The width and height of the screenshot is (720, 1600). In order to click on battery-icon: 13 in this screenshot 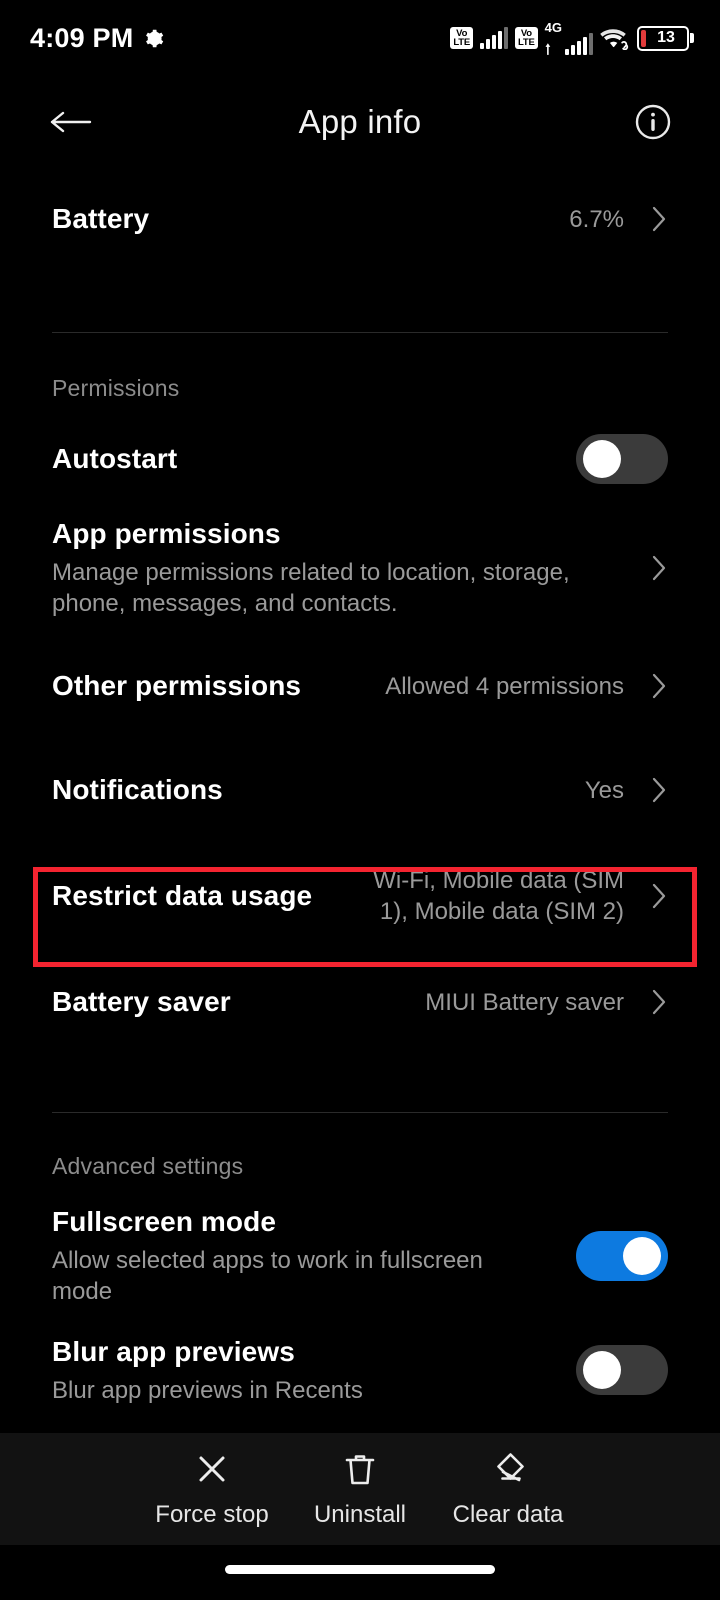, I will do `click(665, 38)`.